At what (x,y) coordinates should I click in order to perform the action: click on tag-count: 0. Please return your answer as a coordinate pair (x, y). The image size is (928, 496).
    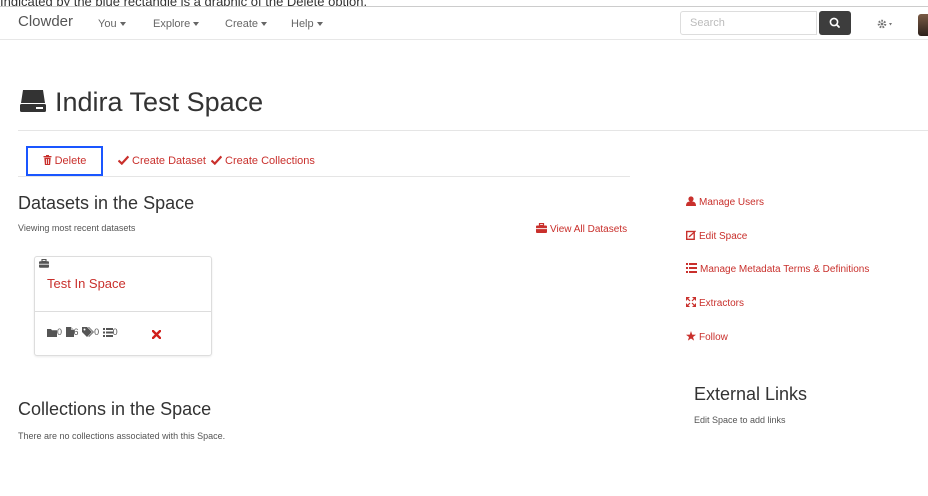
    Looking at the image, I should click on (97, 332).